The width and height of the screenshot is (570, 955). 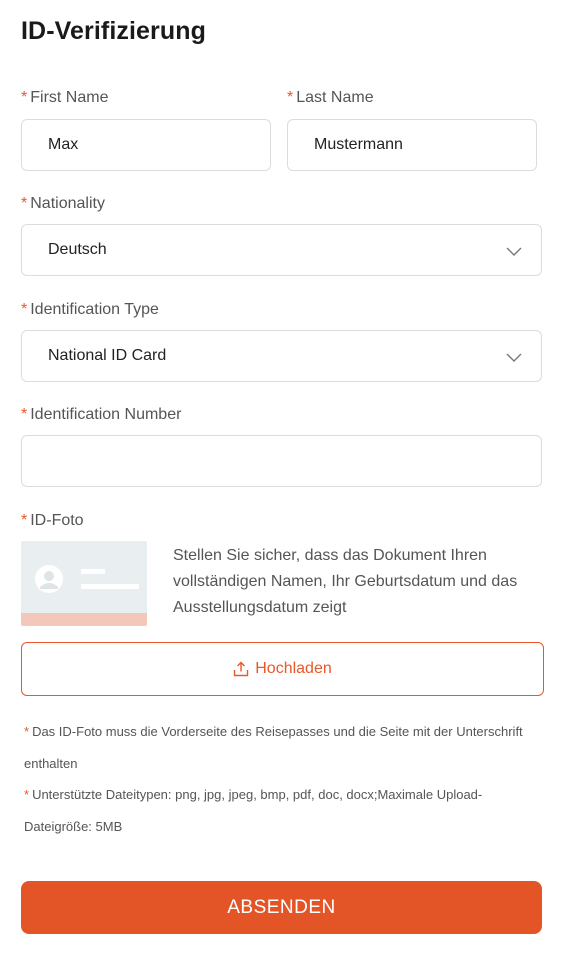 What do you see at coordinates (281, 250) in the screenshot?
I see `nationality-select: Deutsch` at bounding box center [281, 250].